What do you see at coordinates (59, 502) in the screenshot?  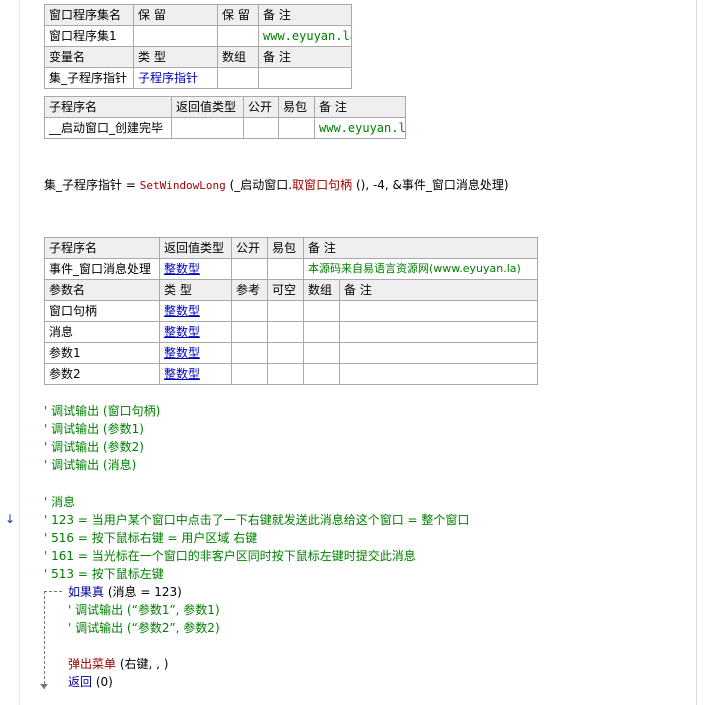 I see `comment-line: ' 消息` at bounding box center [59, 502].